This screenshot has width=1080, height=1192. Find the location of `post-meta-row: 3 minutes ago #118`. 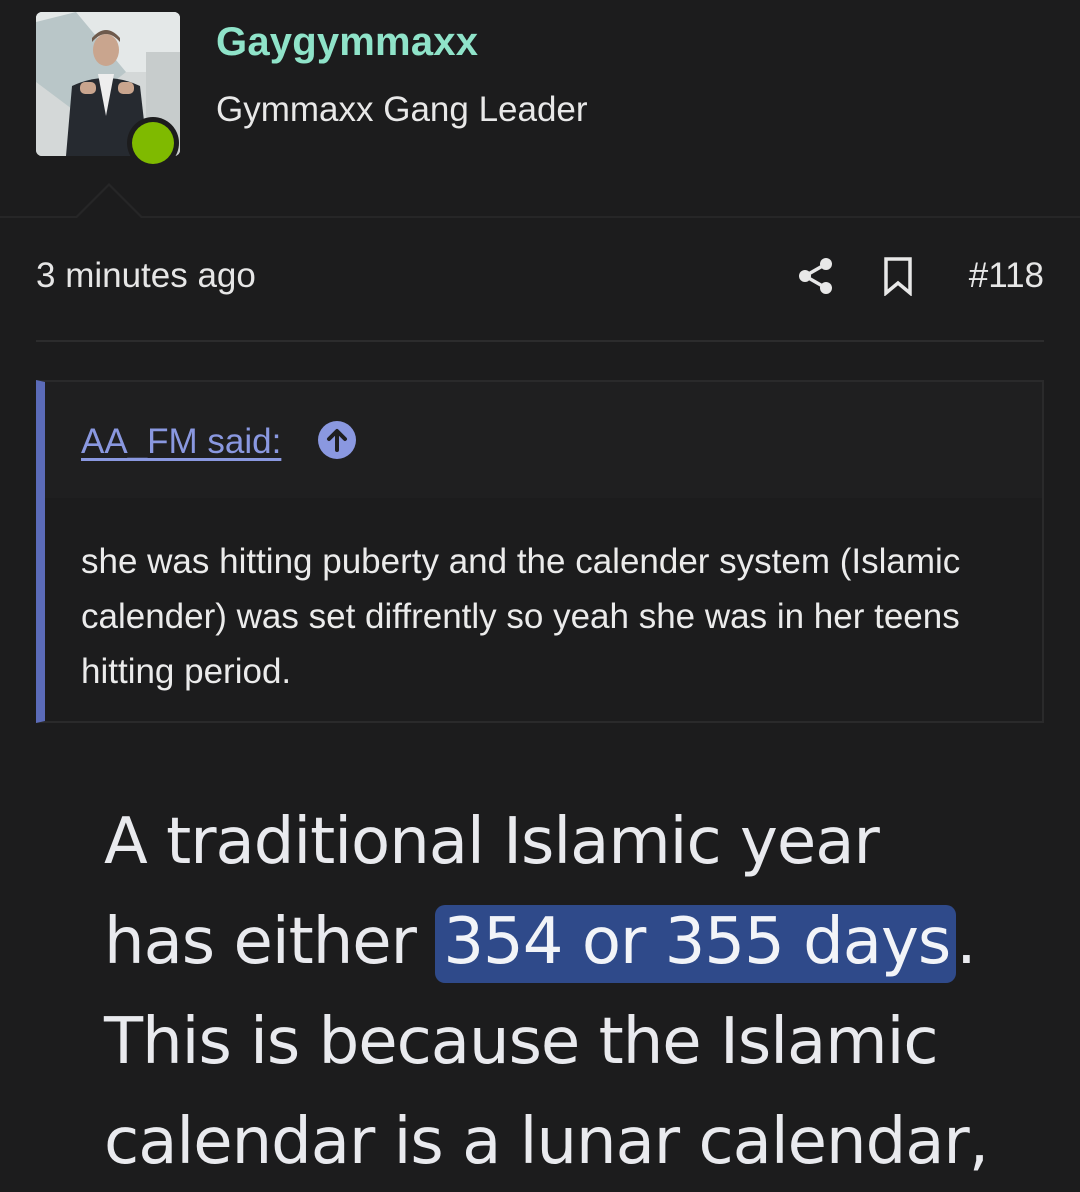

post-meta-row: 3 minutes ago #118 is located at coordinates (540, 278).